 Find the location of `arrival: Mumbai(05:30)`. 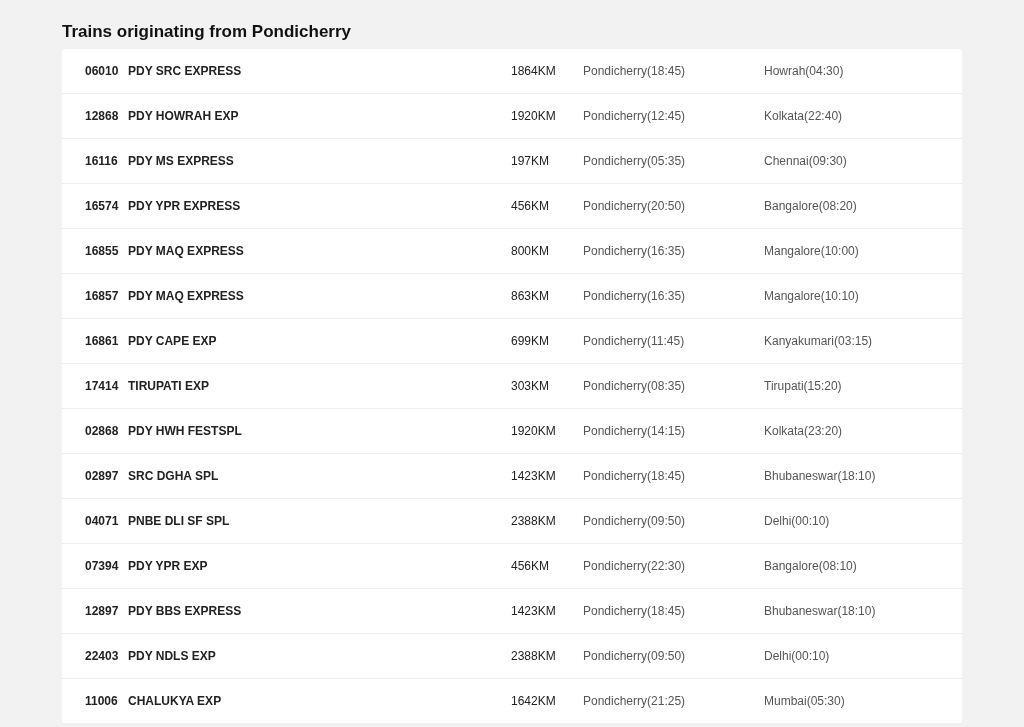

arrival: Mumbai(05:30) is located at coordinates (804, 701).